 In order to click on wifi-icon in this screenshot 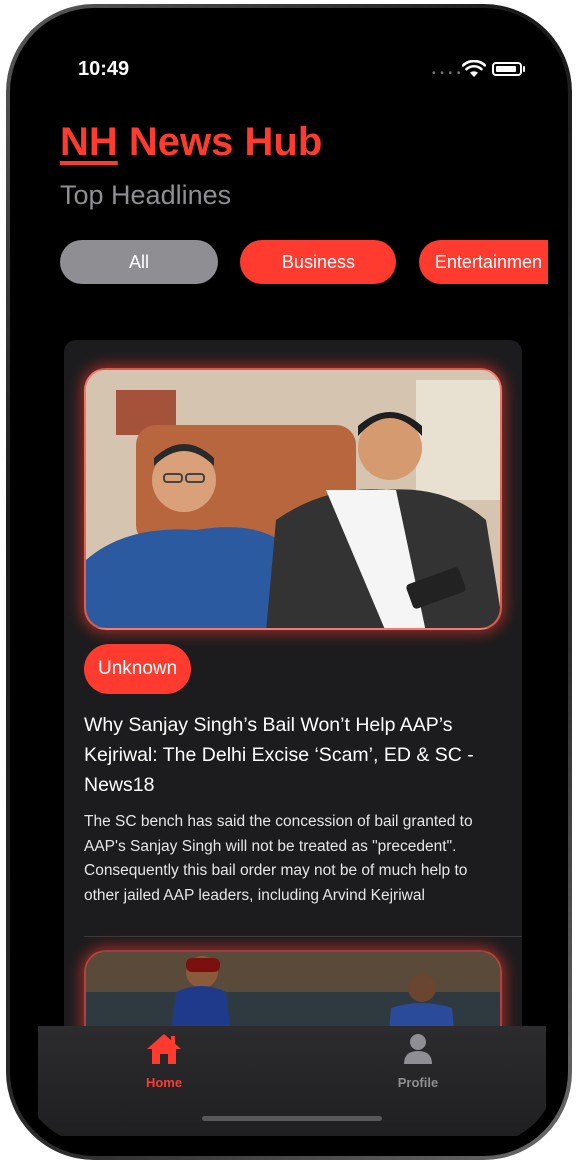, I will do `click(474, 68)`.